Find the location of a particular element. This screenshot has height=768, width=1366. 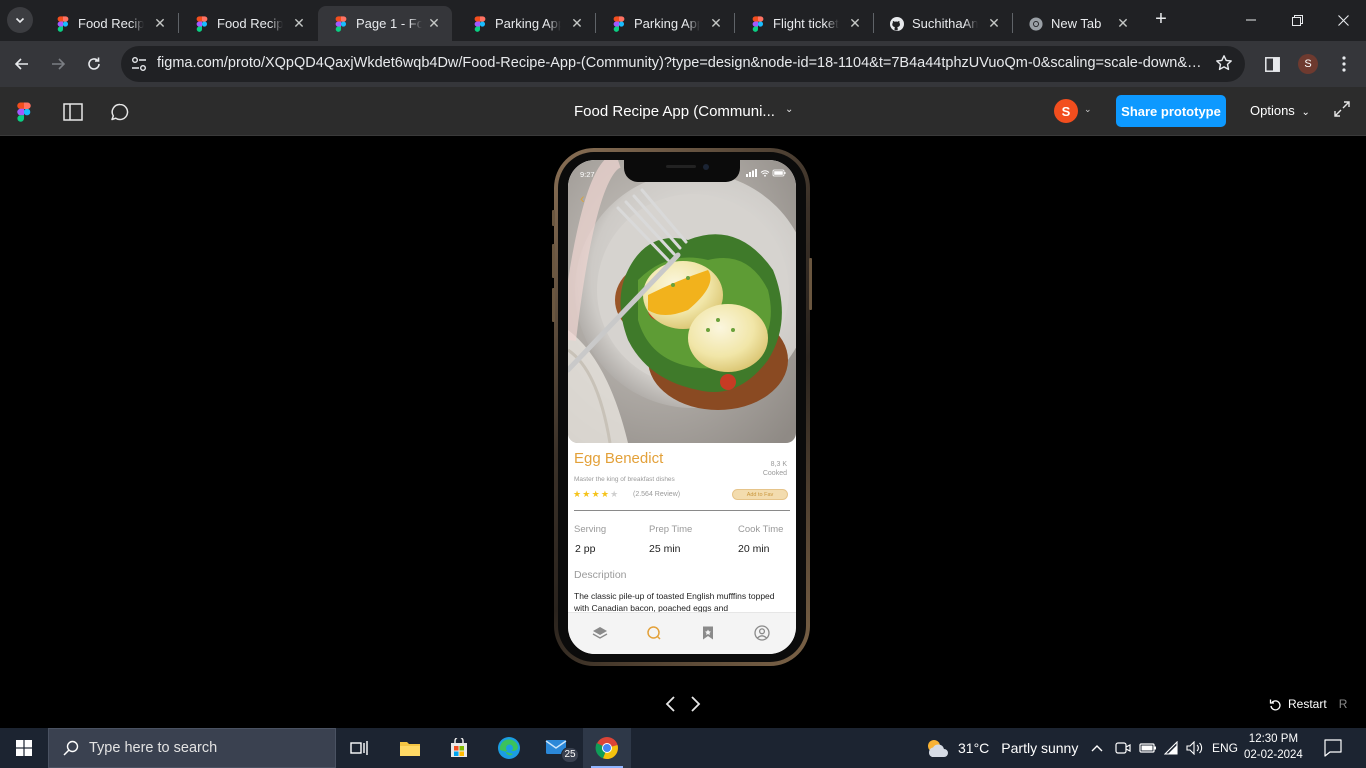

recipe-title: Egg Benedict is located at coordinates (619, 458).